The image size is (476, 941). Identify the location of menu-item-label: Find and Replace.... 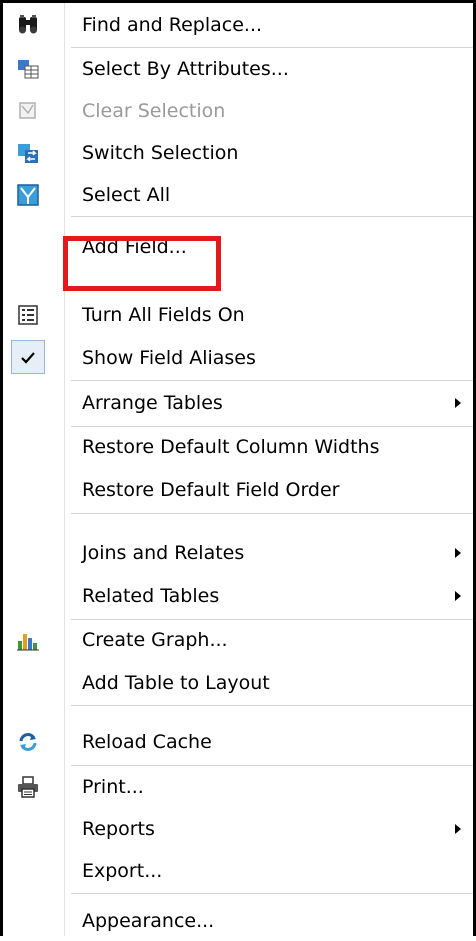
(172, 25).